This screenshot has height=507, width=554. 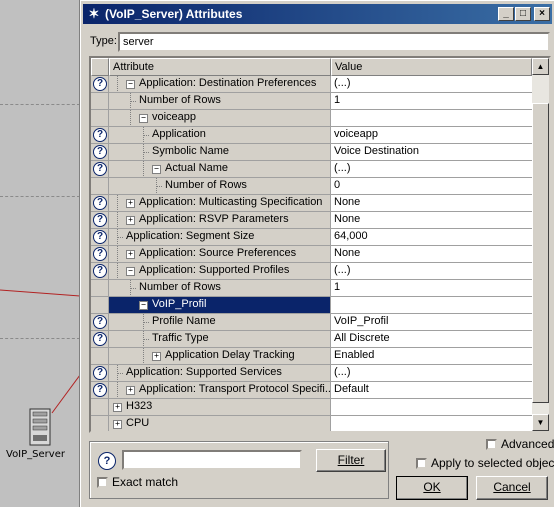 What do you see at coordinates (431, 356) in the screenshot?
I see `value-cell: Enabled` at bounding box center [431, 356].